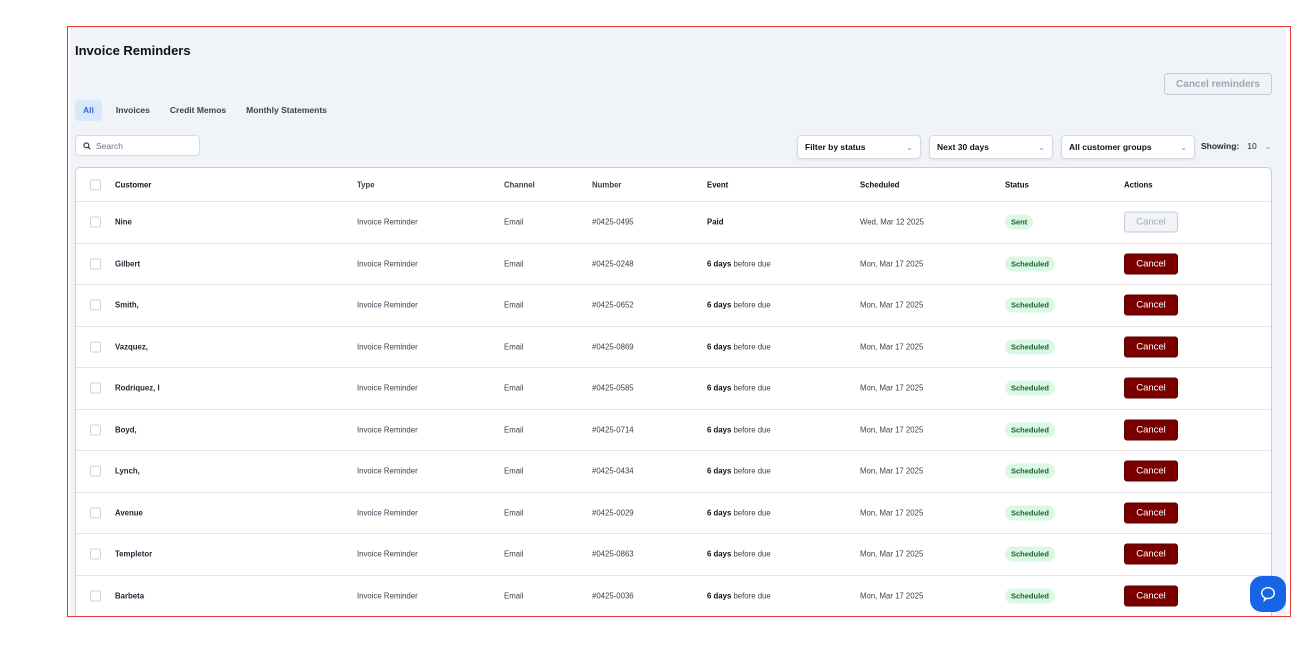  Describe the element at coordinates (133, 110) in the screenshot. I see `tab-invoices: Invoices` at that location.